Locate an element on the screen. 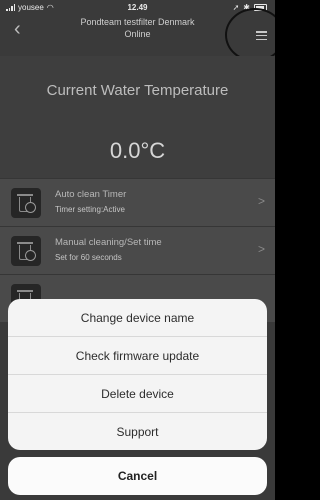  status-bar: yousee ◠ 12.49 ➚ ✱ is located at coordinates (137, 7).